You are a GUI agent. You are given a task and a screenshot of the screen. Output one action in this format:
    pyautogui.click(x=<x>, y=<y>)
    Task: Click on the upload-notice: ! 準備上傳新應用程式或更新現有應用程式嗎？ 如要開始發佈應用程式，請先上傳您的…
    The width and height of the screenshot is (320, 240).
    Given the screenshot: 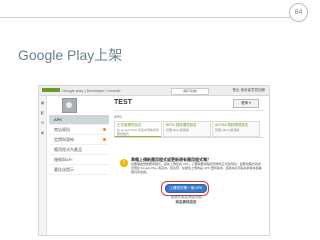 What is the action you would take?
    pyautogui.click(x=191, y=165)
    